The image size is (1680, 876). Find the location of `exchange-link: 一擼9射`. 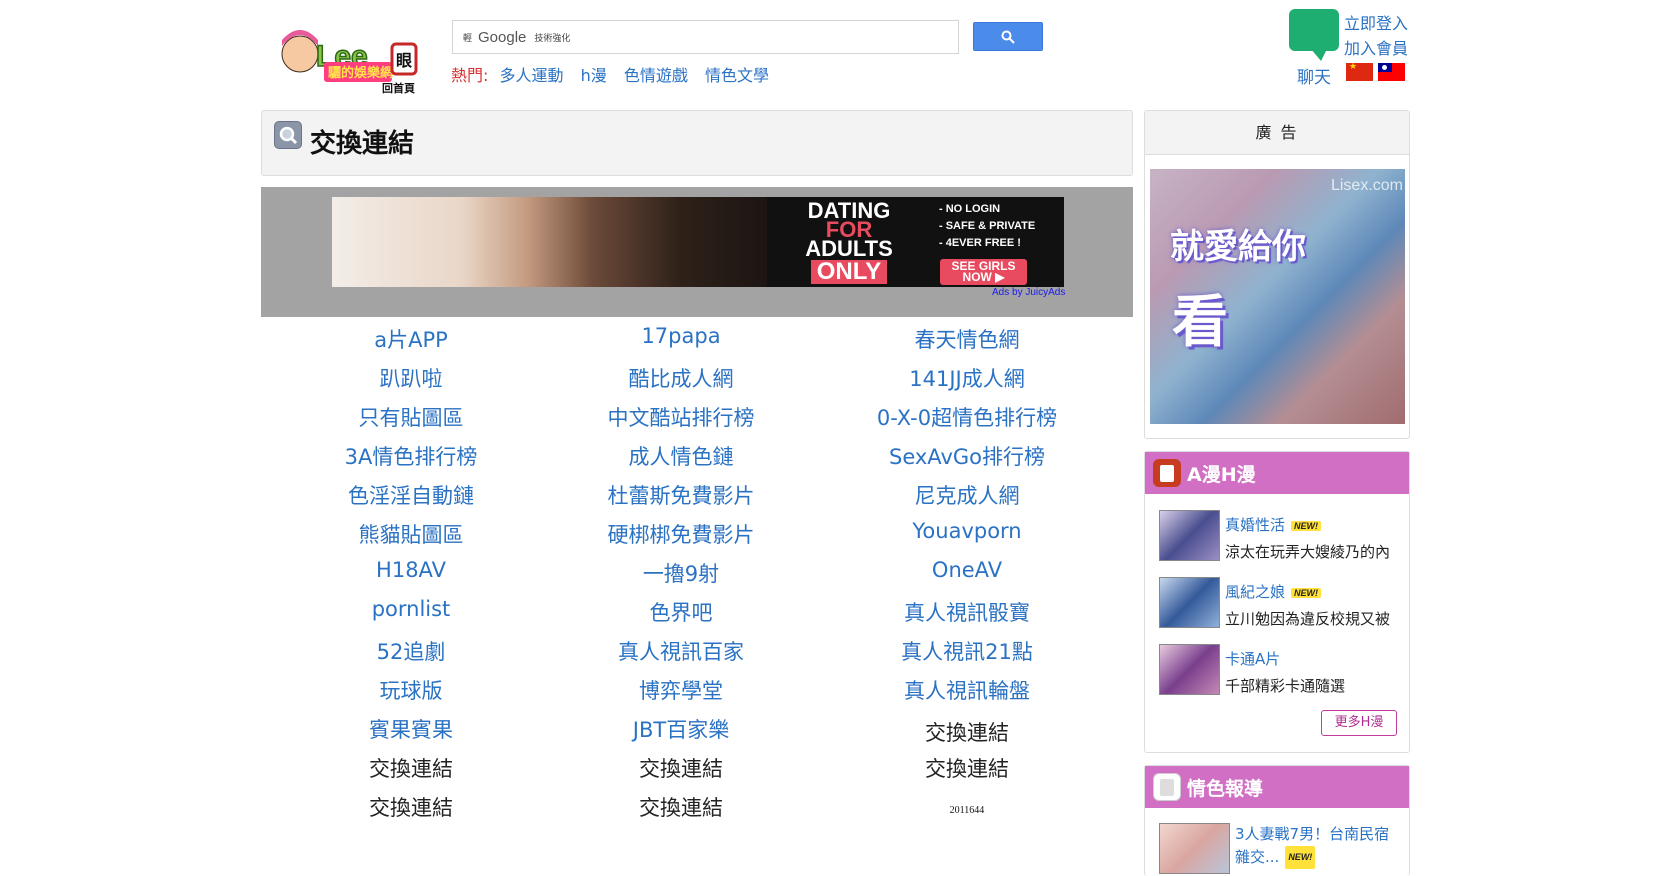

exchange-link: 一擼9射 is located at coordinates (681, 573).